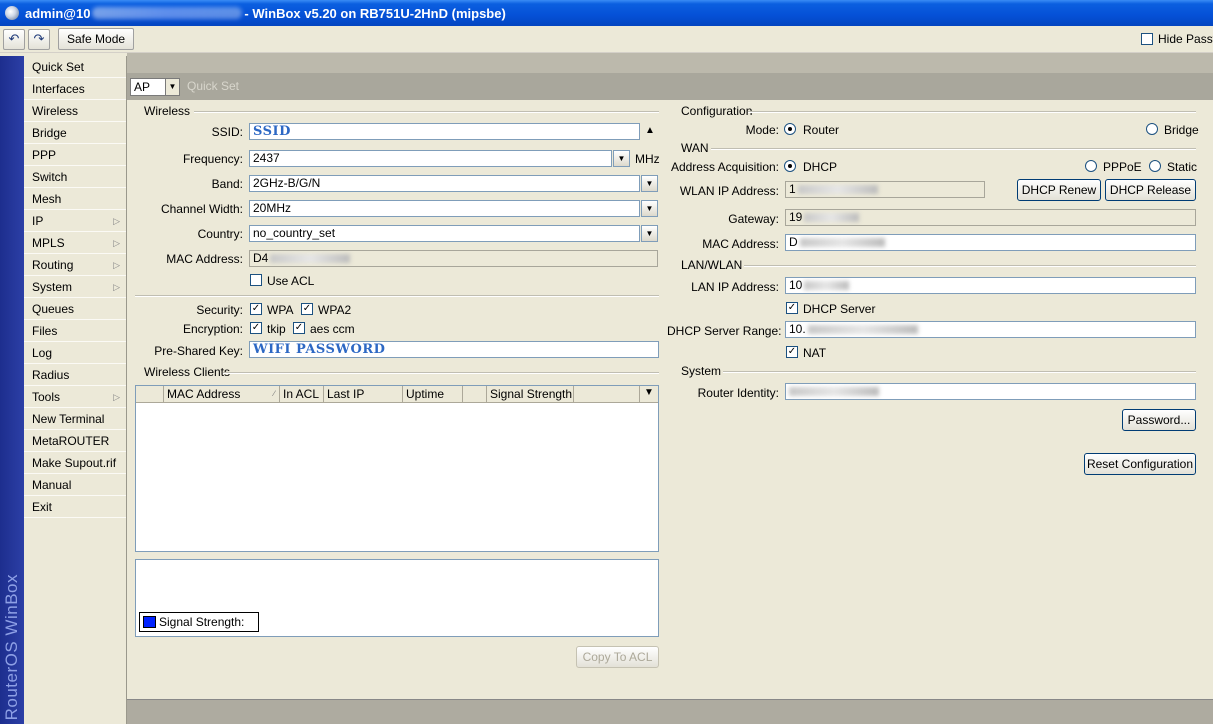  What do you see at coordinates (735, 287) in the screenshot?
I see `lan-ip-label: LAN IP Address:` at bounding box center [735, 287].